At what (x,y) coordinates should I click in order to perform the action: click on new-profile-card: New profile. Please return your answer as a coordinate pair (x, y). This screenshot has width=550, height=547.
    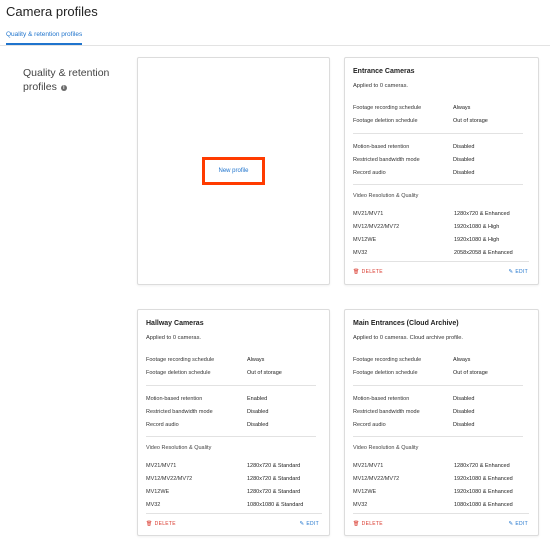
    Looking at the image, I should click on (233, 171).